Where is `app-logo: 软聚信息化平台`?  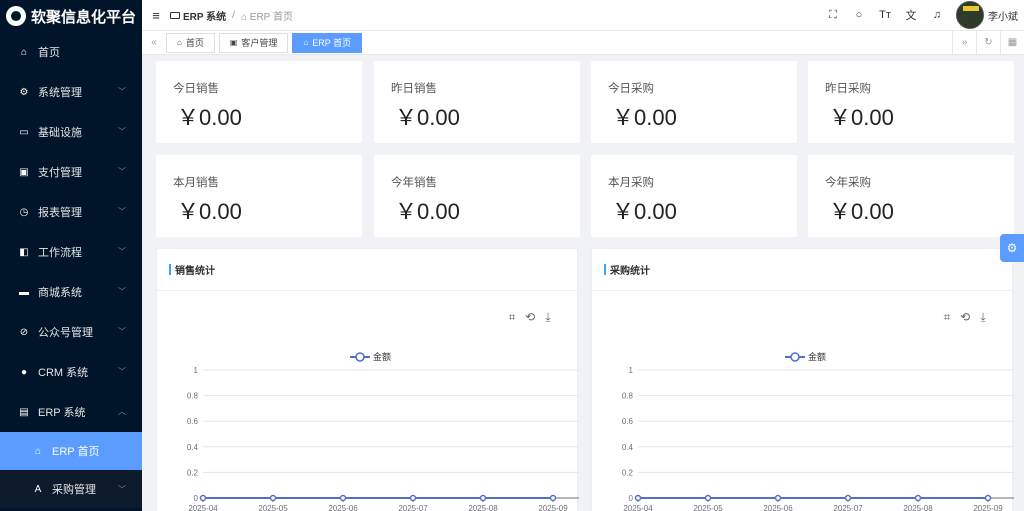 app-logo: 软聚信息化平台 is located at coordinates (71, 16).